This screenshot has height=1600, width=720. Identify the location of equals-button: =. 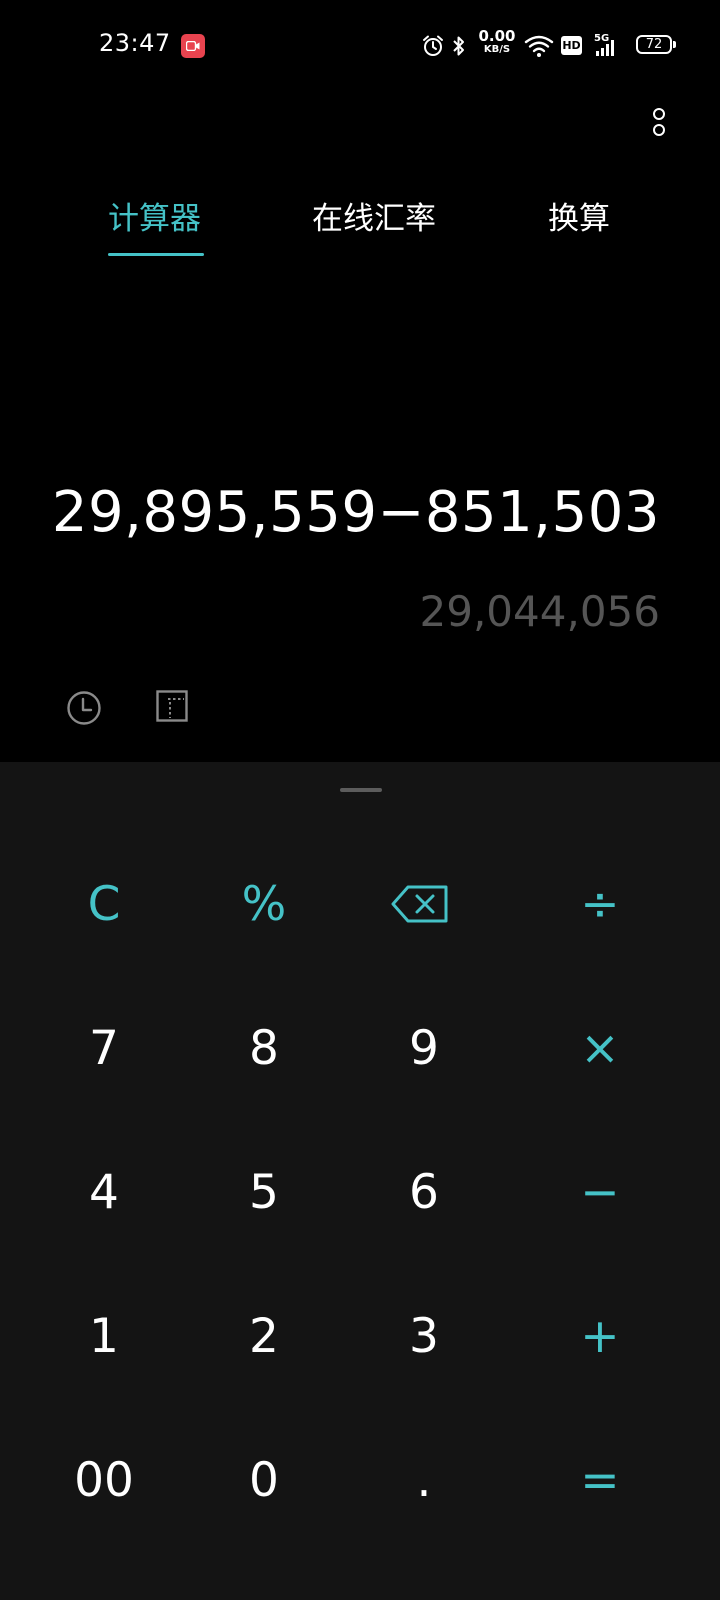
(600, 1480).